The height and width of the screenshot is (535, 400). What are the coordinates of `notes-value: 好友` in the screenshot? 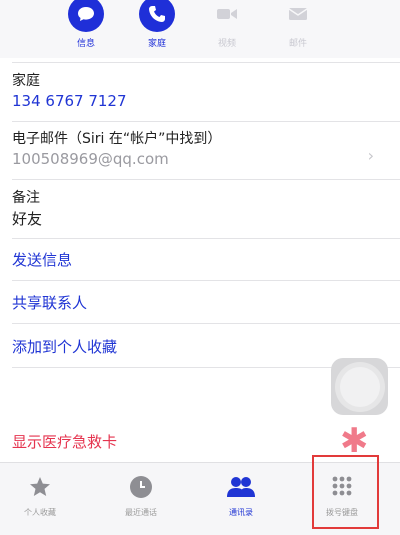 It's located at (27, 219).